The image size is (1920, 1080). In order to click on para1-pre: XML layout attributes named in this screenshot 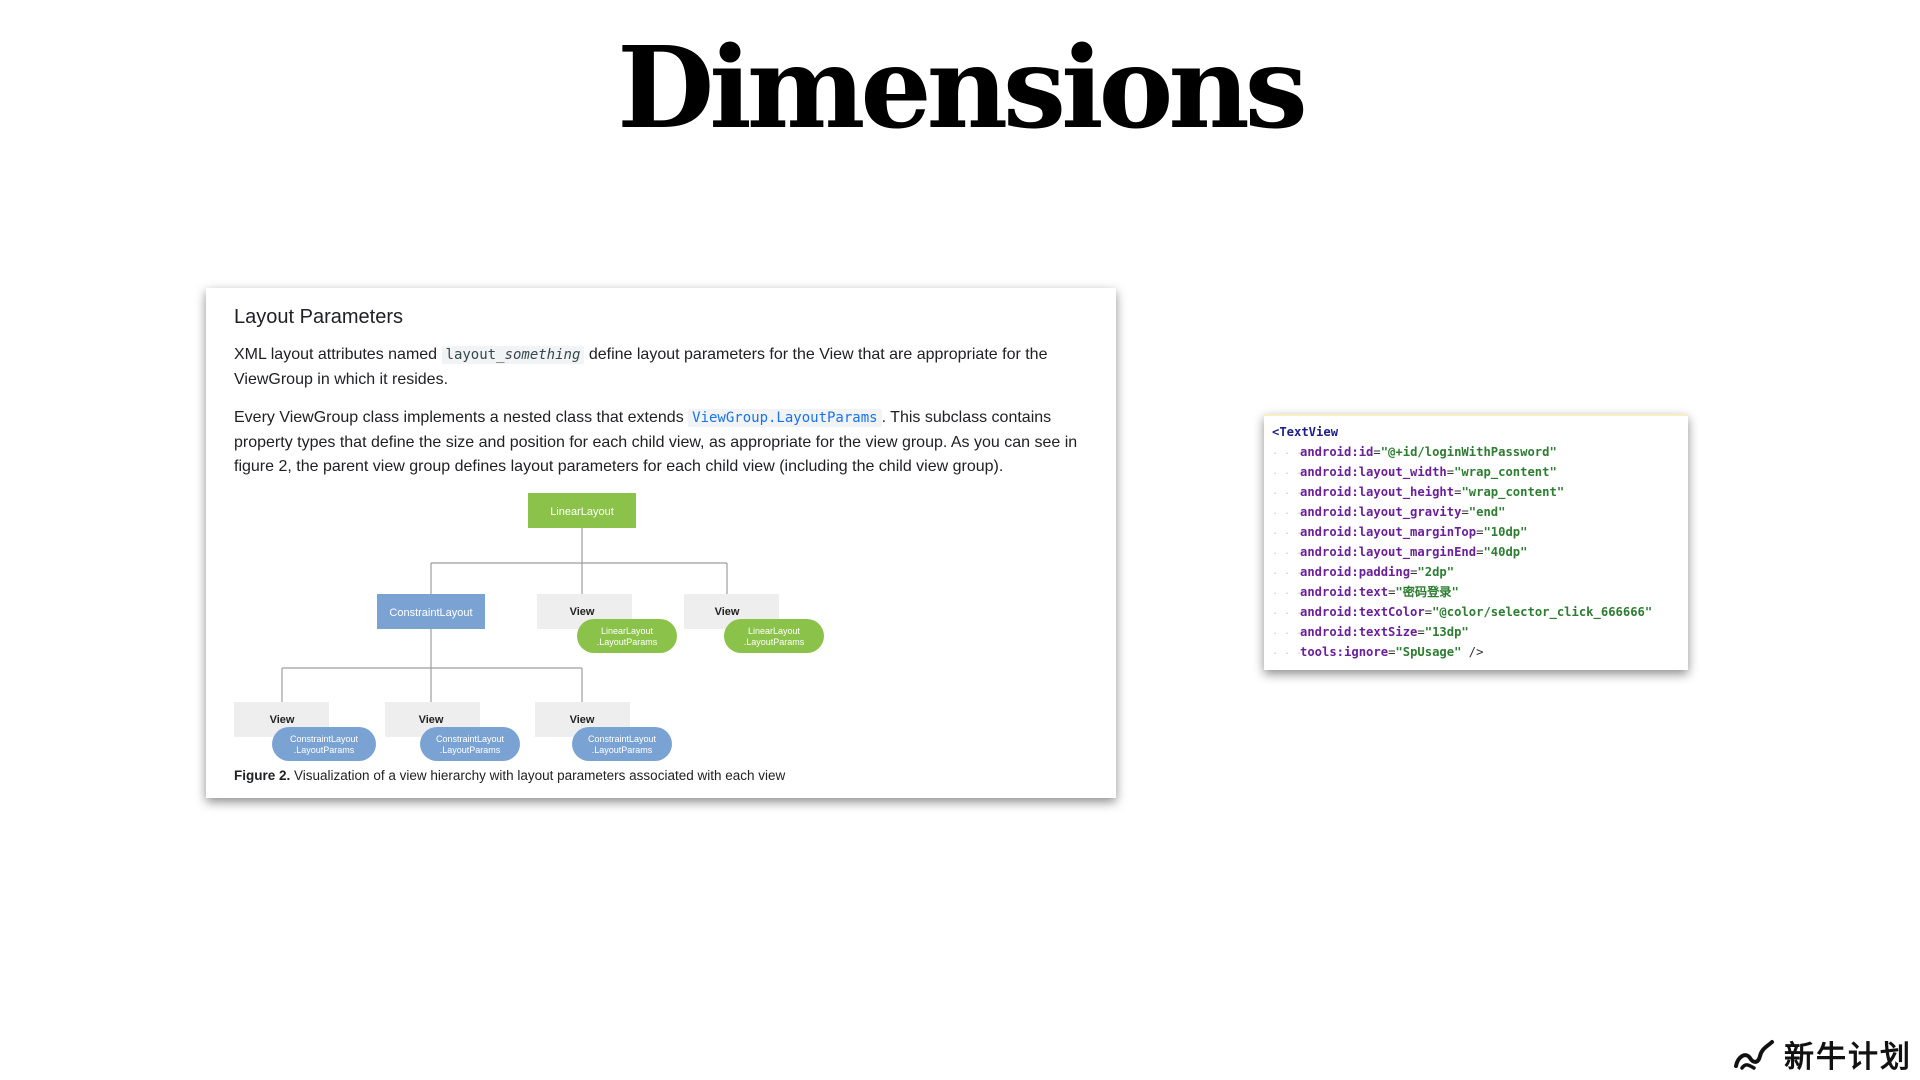, I will do `click(338, 354)`.